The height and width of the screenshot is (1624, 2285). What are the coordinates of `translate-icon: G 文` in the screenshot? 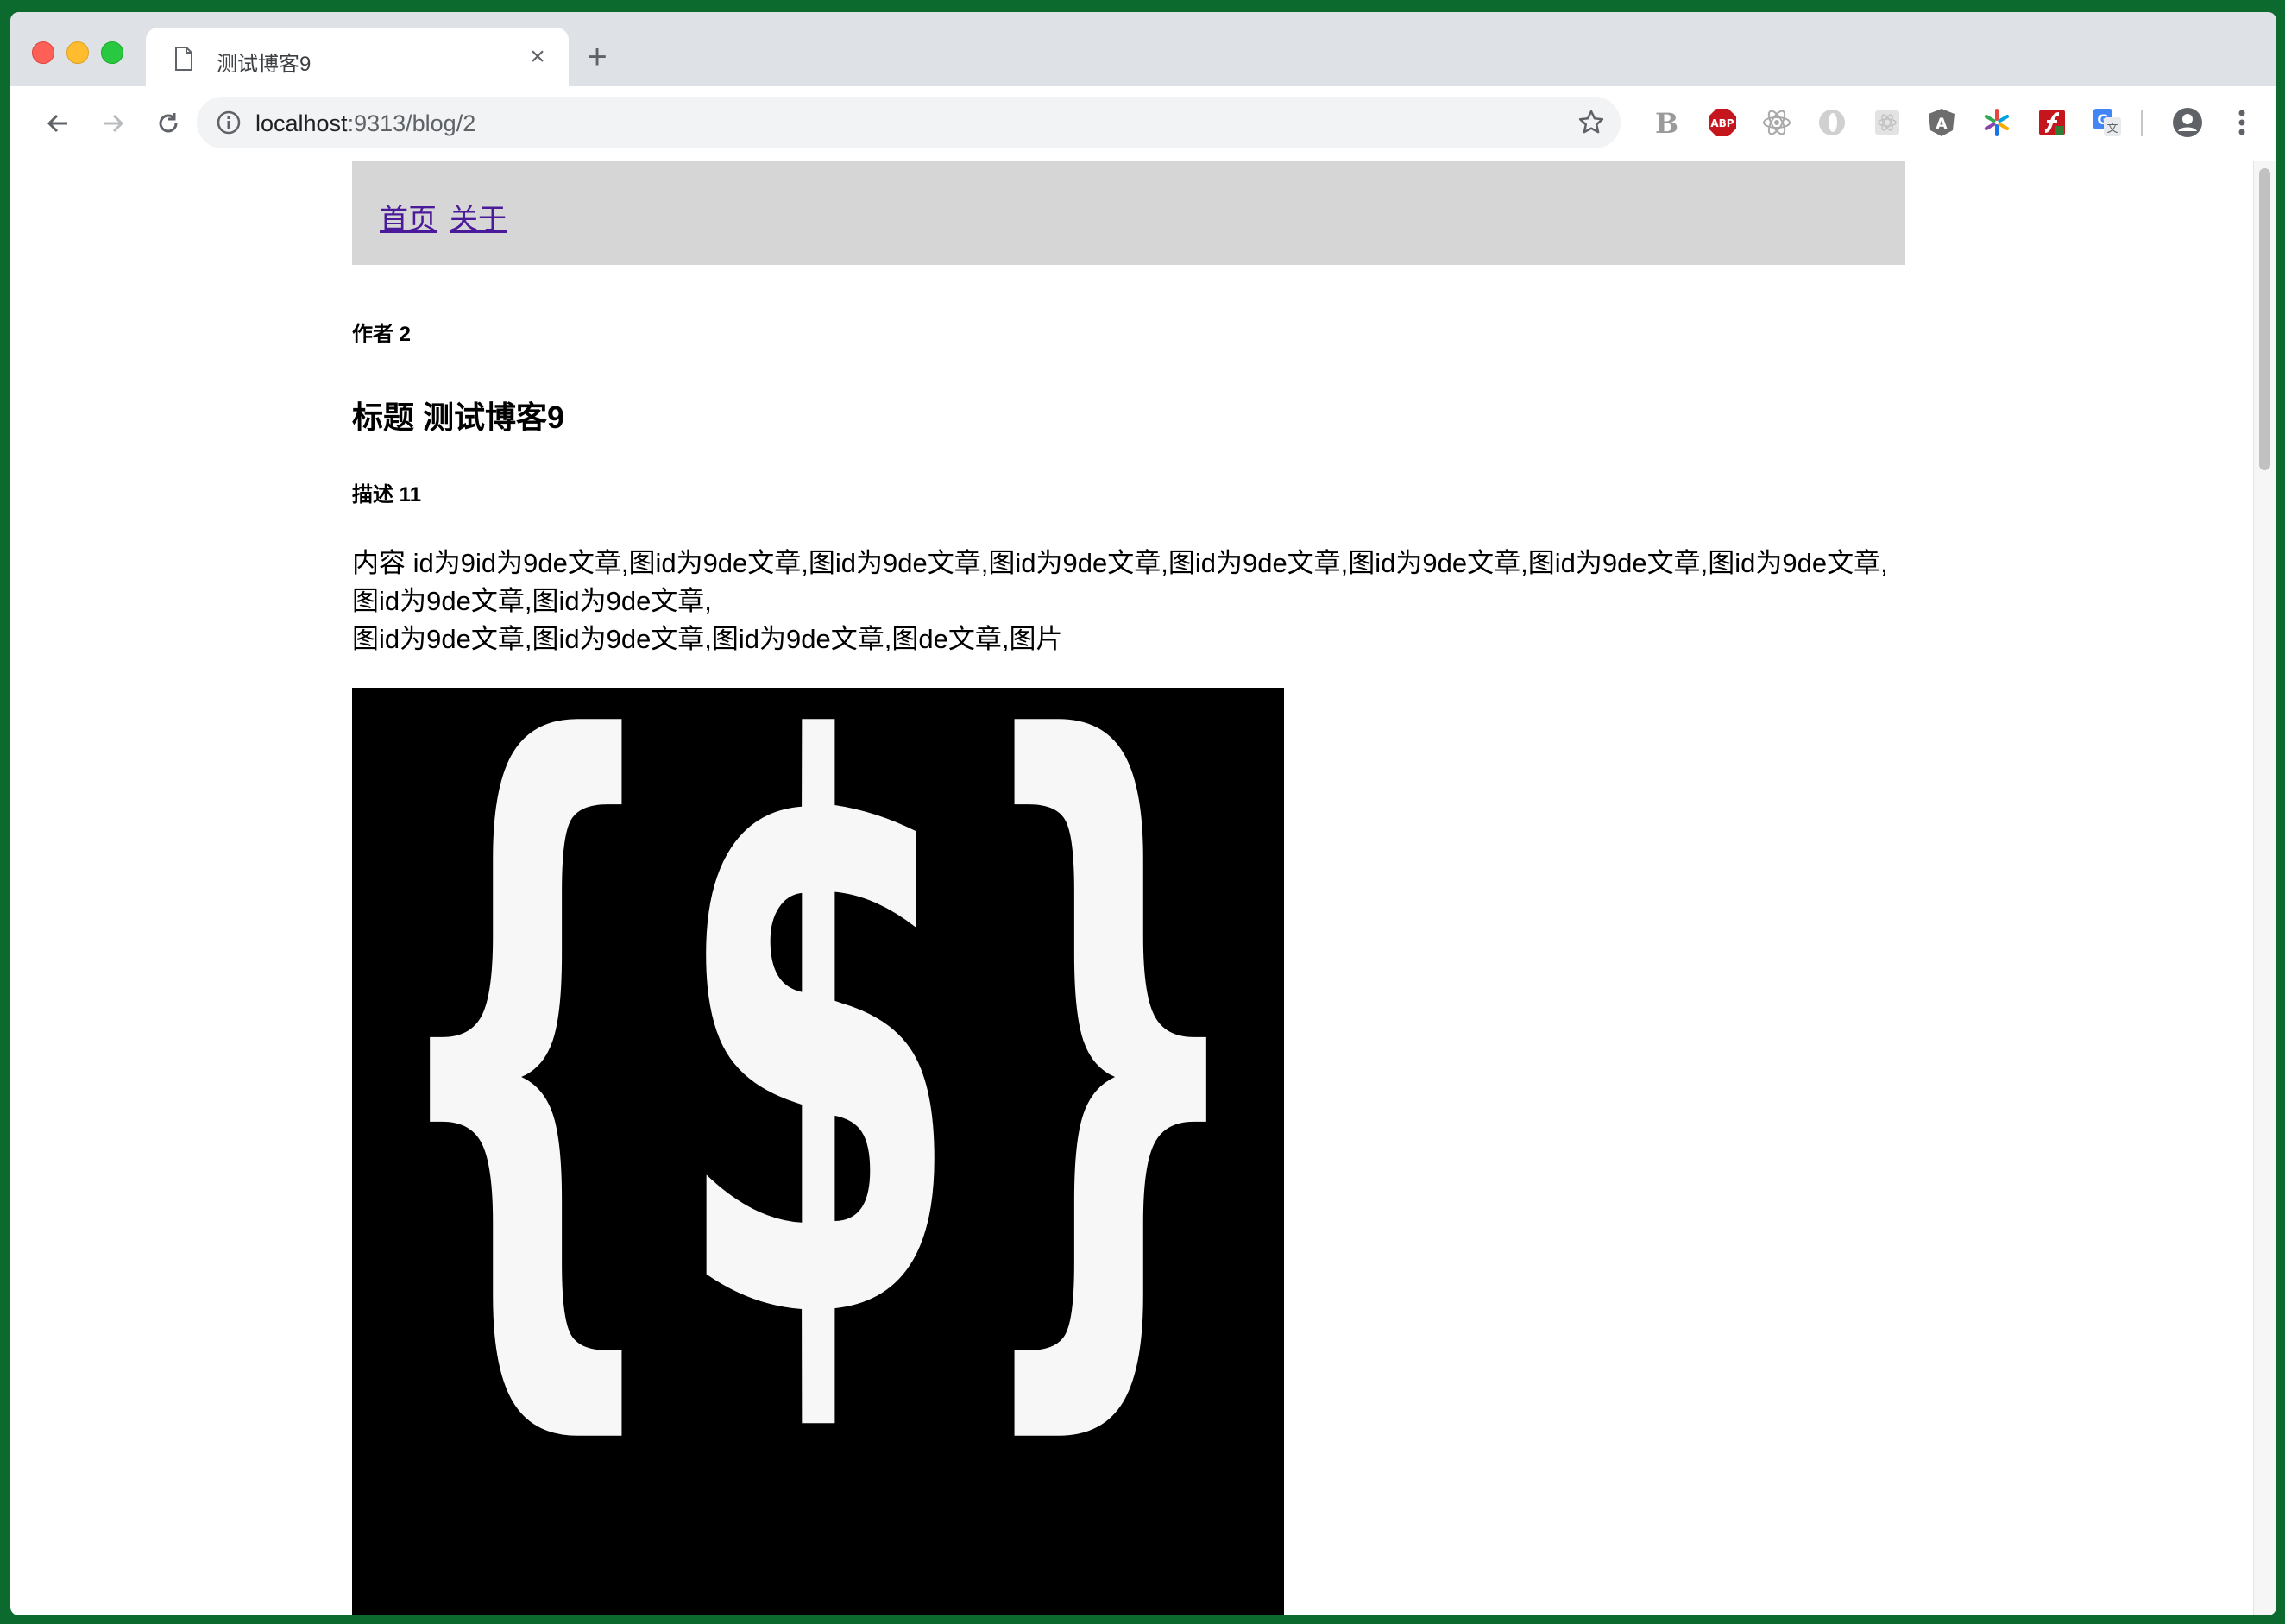 It's located at (2107, 123).